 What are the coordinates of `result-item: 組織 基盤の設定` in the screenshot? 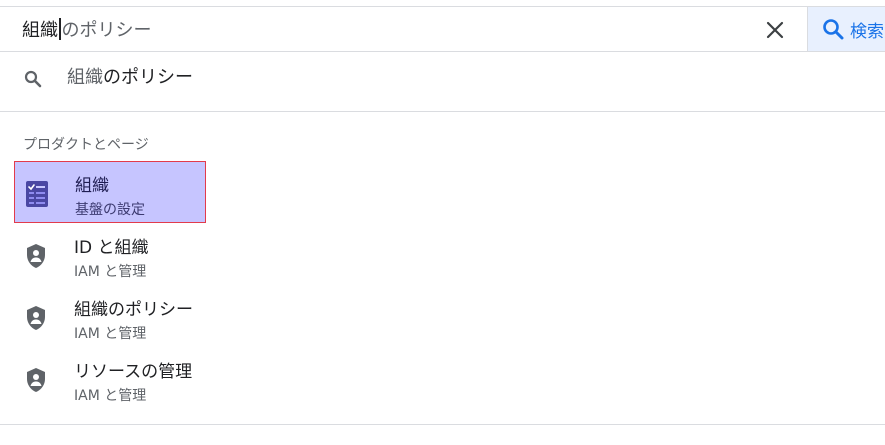 It's located at (110, 192).